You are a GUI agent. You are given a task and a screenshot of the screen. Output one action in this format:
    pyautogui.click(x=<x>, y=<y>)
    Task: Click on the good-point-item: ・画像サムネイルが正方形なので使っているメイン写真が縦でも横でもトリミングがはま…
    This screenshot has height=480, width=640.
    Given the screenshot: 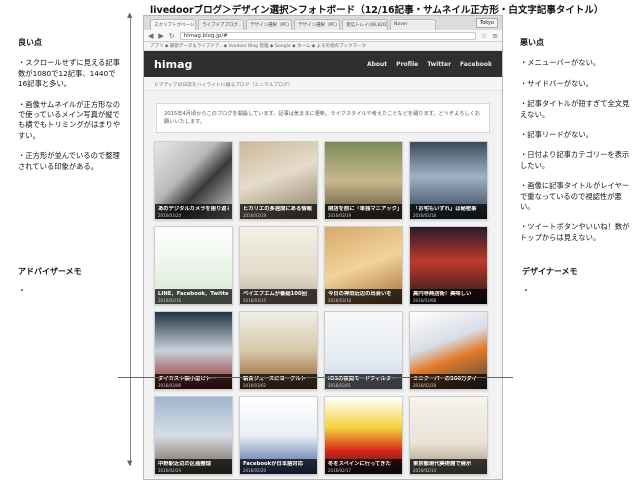 What is the action you would take?
    pyautogui.click(x=69, y=119)
    